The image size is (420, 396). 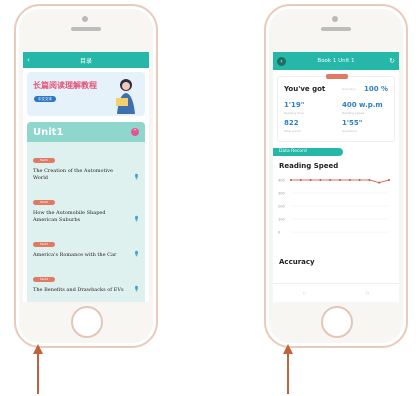 I want to click on left-header-title: 目录, so click(x=85, y=61).